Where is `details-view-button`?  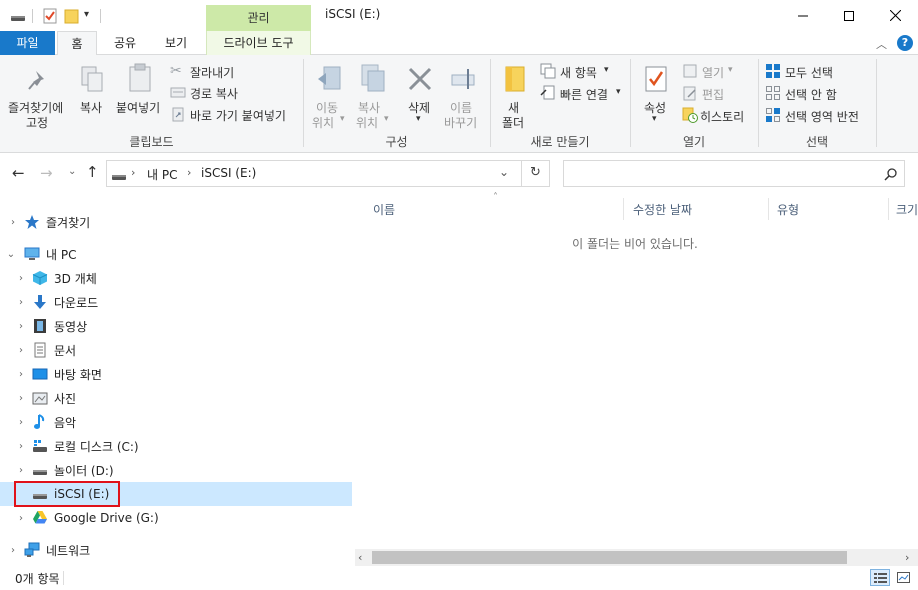 details-view-button is located at coordinates (880, 577).